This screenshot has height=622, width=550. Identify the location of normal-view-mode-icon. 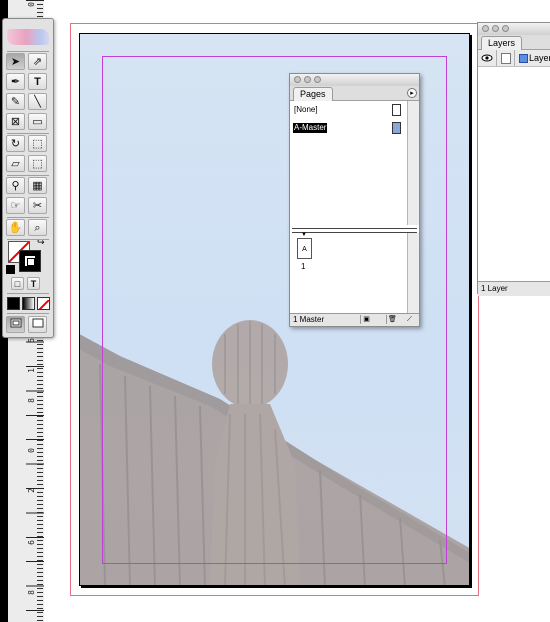
(15, 324).